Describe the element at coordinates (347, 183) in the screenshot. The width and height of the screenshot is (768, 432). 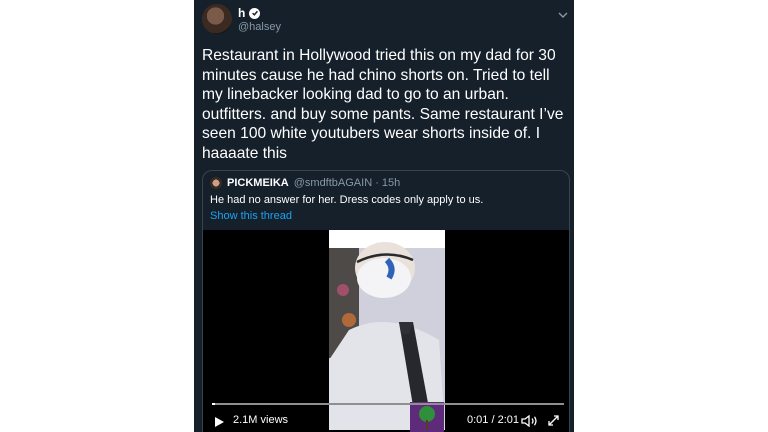
I see `quoted-author-handle: @smdftbAGAIN · 15h` at that location.